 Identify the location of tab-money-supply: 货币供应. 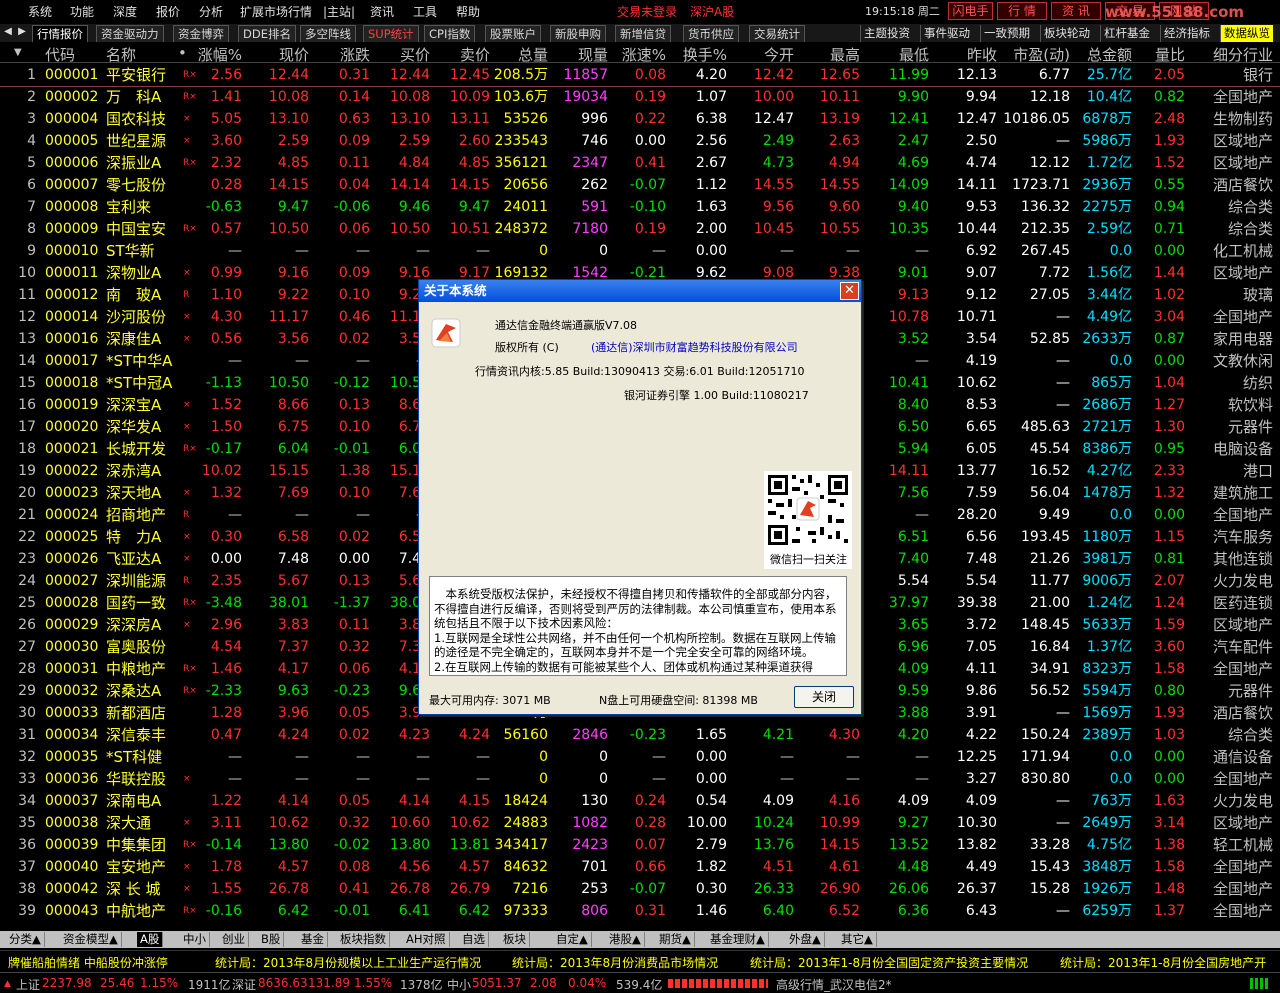
(711, 33).